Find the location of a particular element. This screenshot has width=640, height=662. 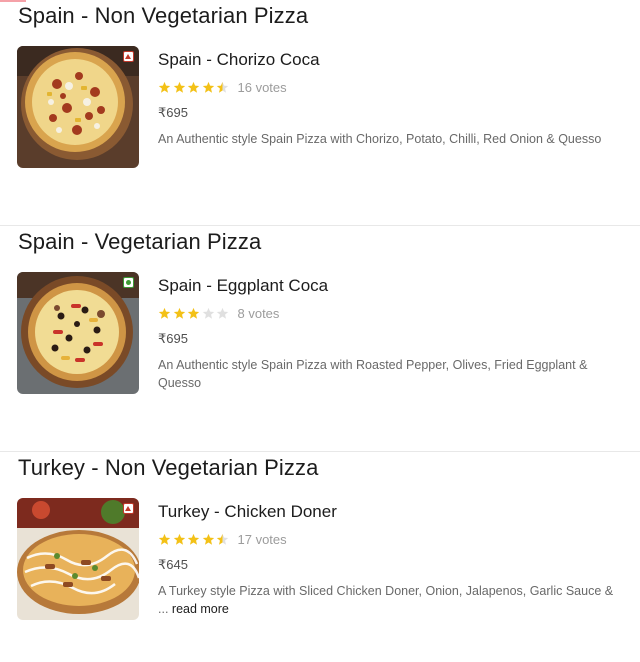

votes-count: 16 votes is located at coordinates (262, 87).